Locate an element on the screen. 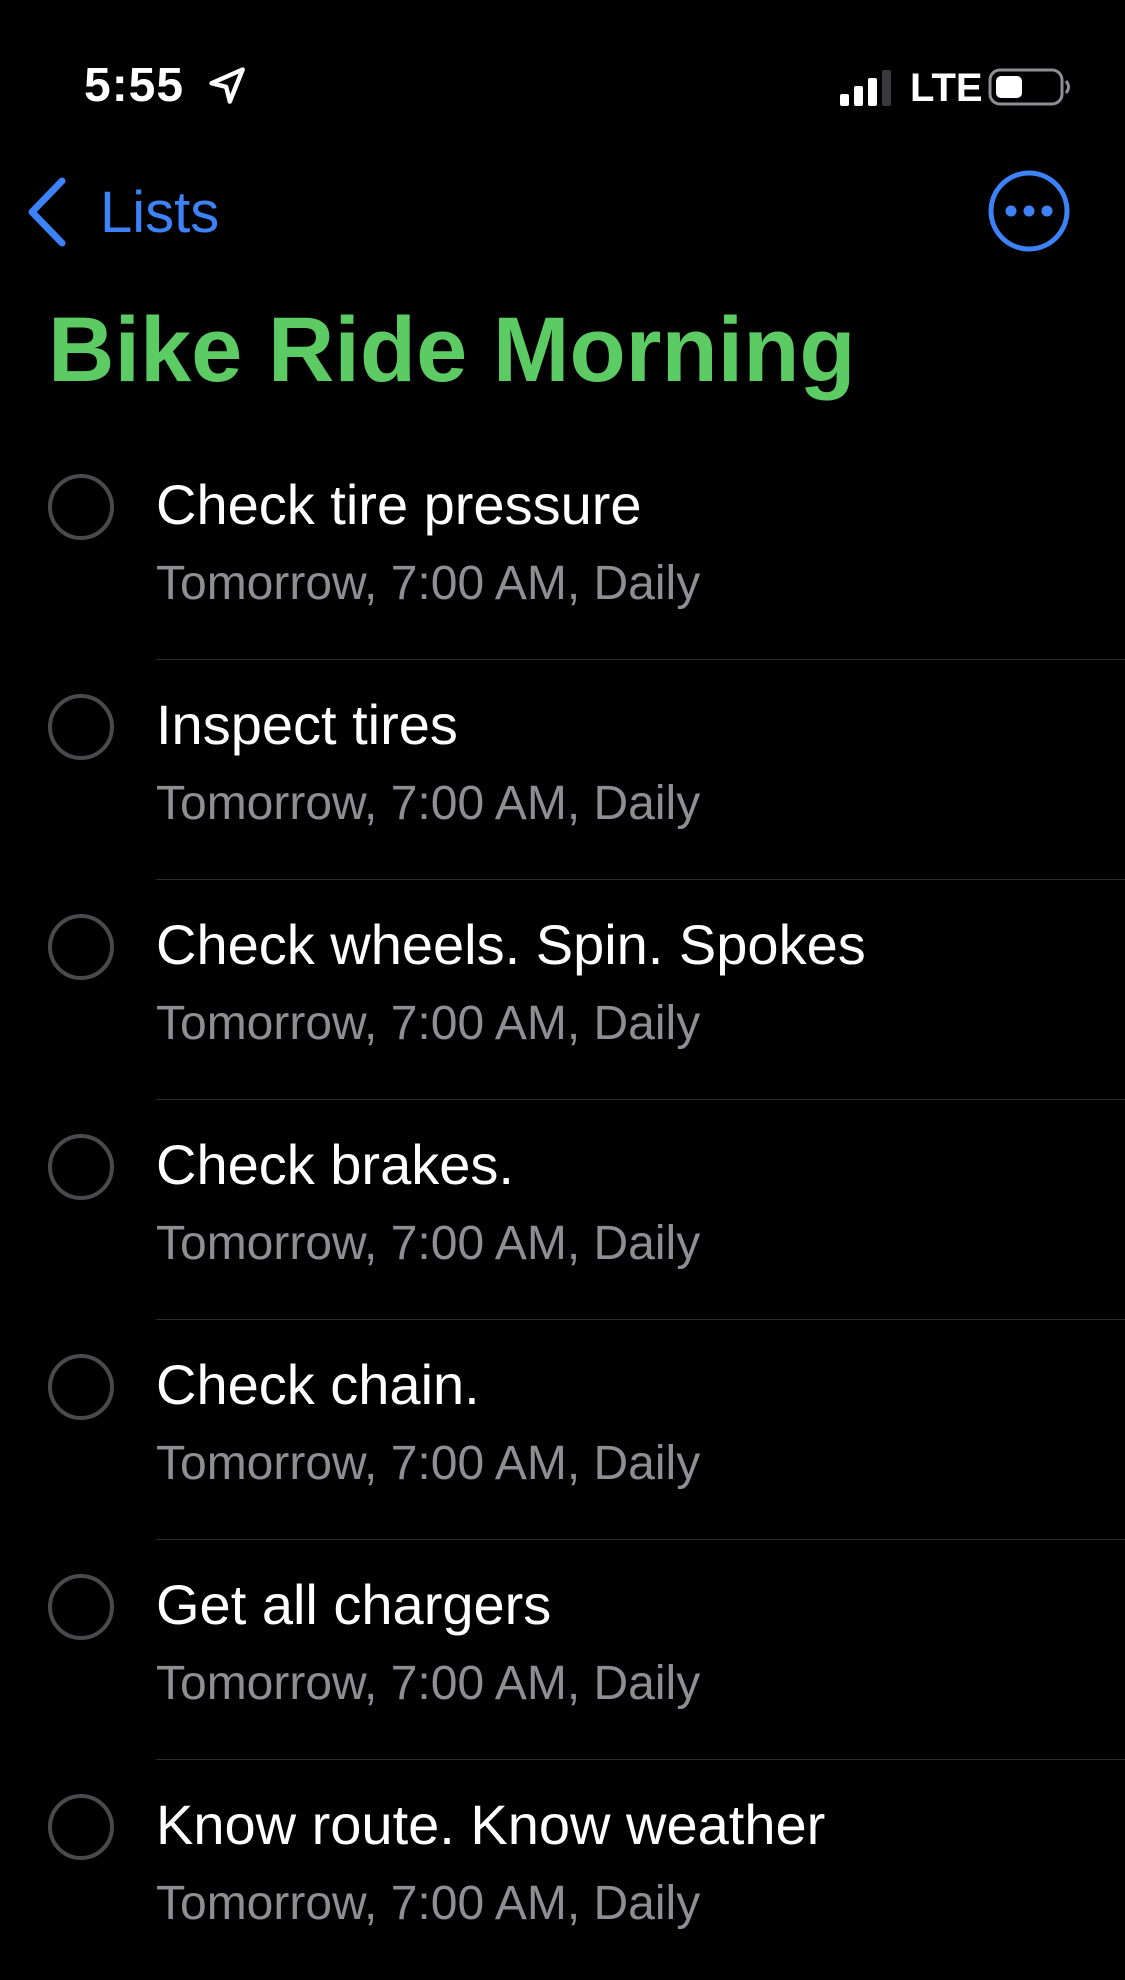 The image size is (1125, 1980). reminder-title: Check chain. is located at coordinates (318, 1384).